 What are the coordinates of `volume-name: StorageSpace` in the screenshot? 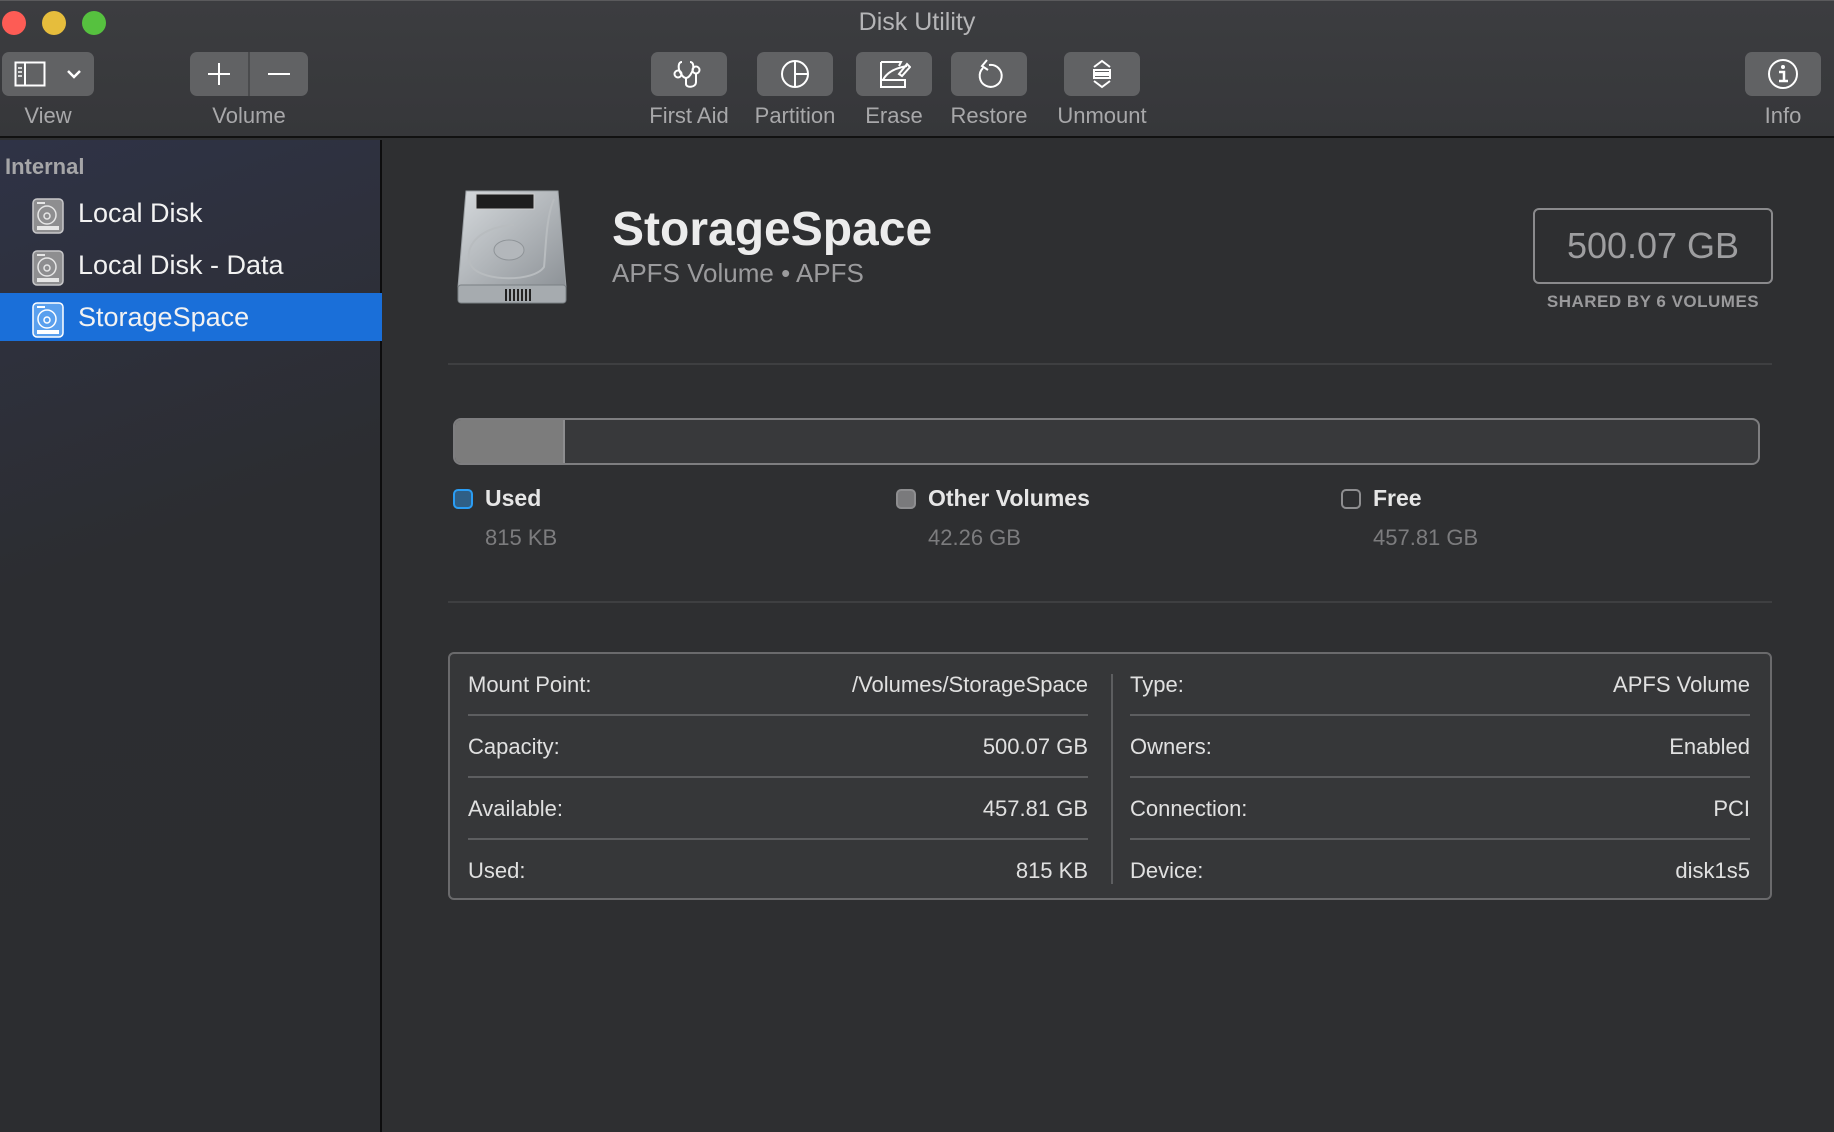 It's located at (772, 229).